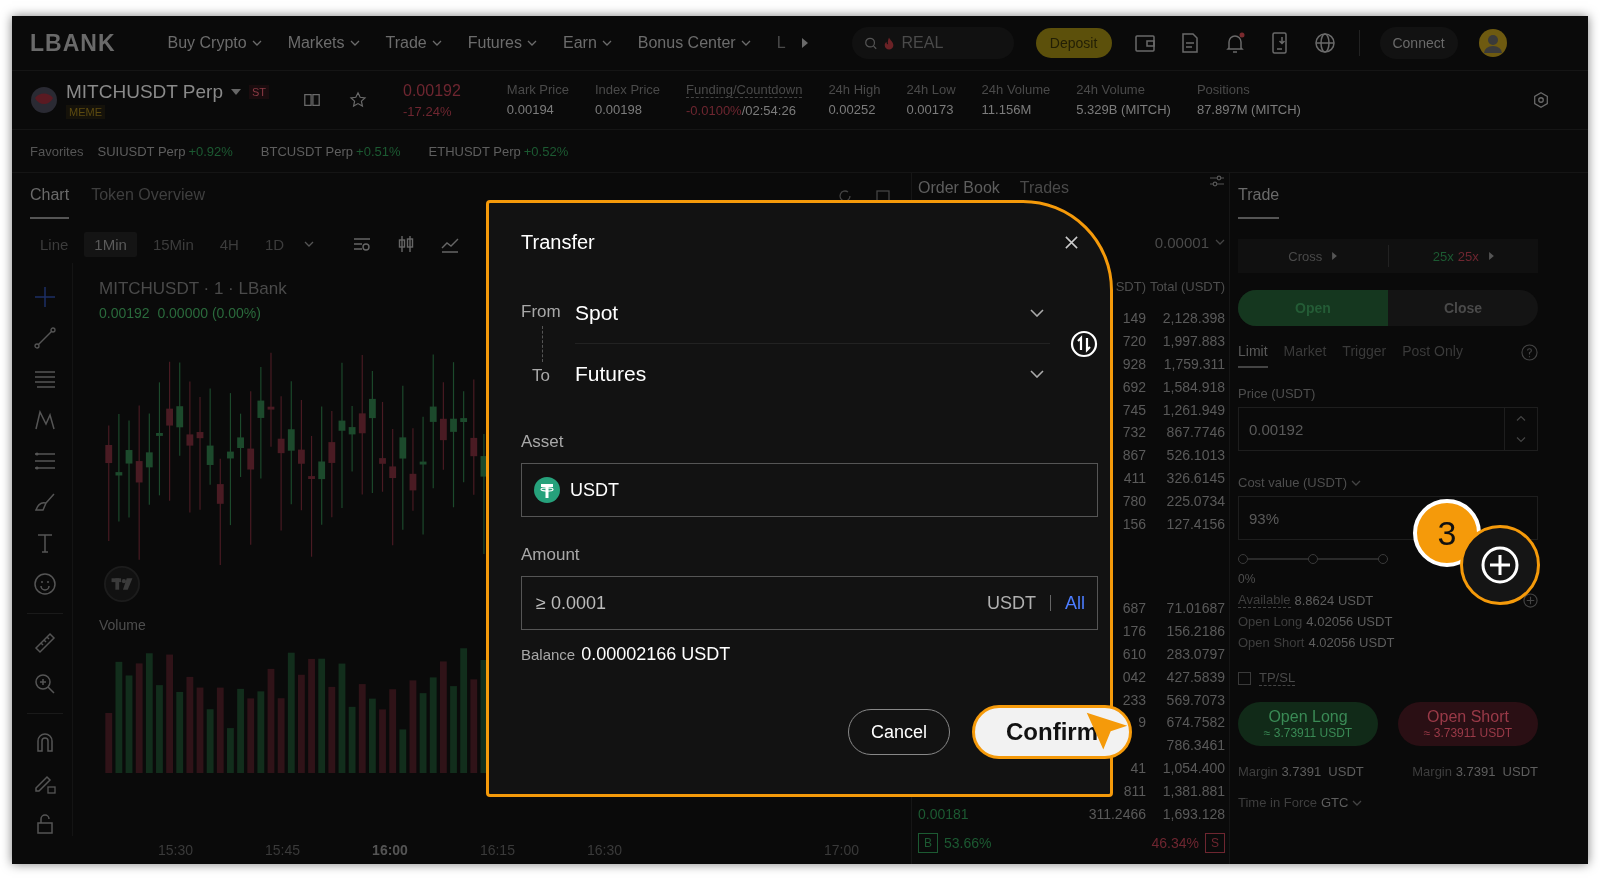  I want to click on precision-dropdown: 0.00001, so click(1181, 242).